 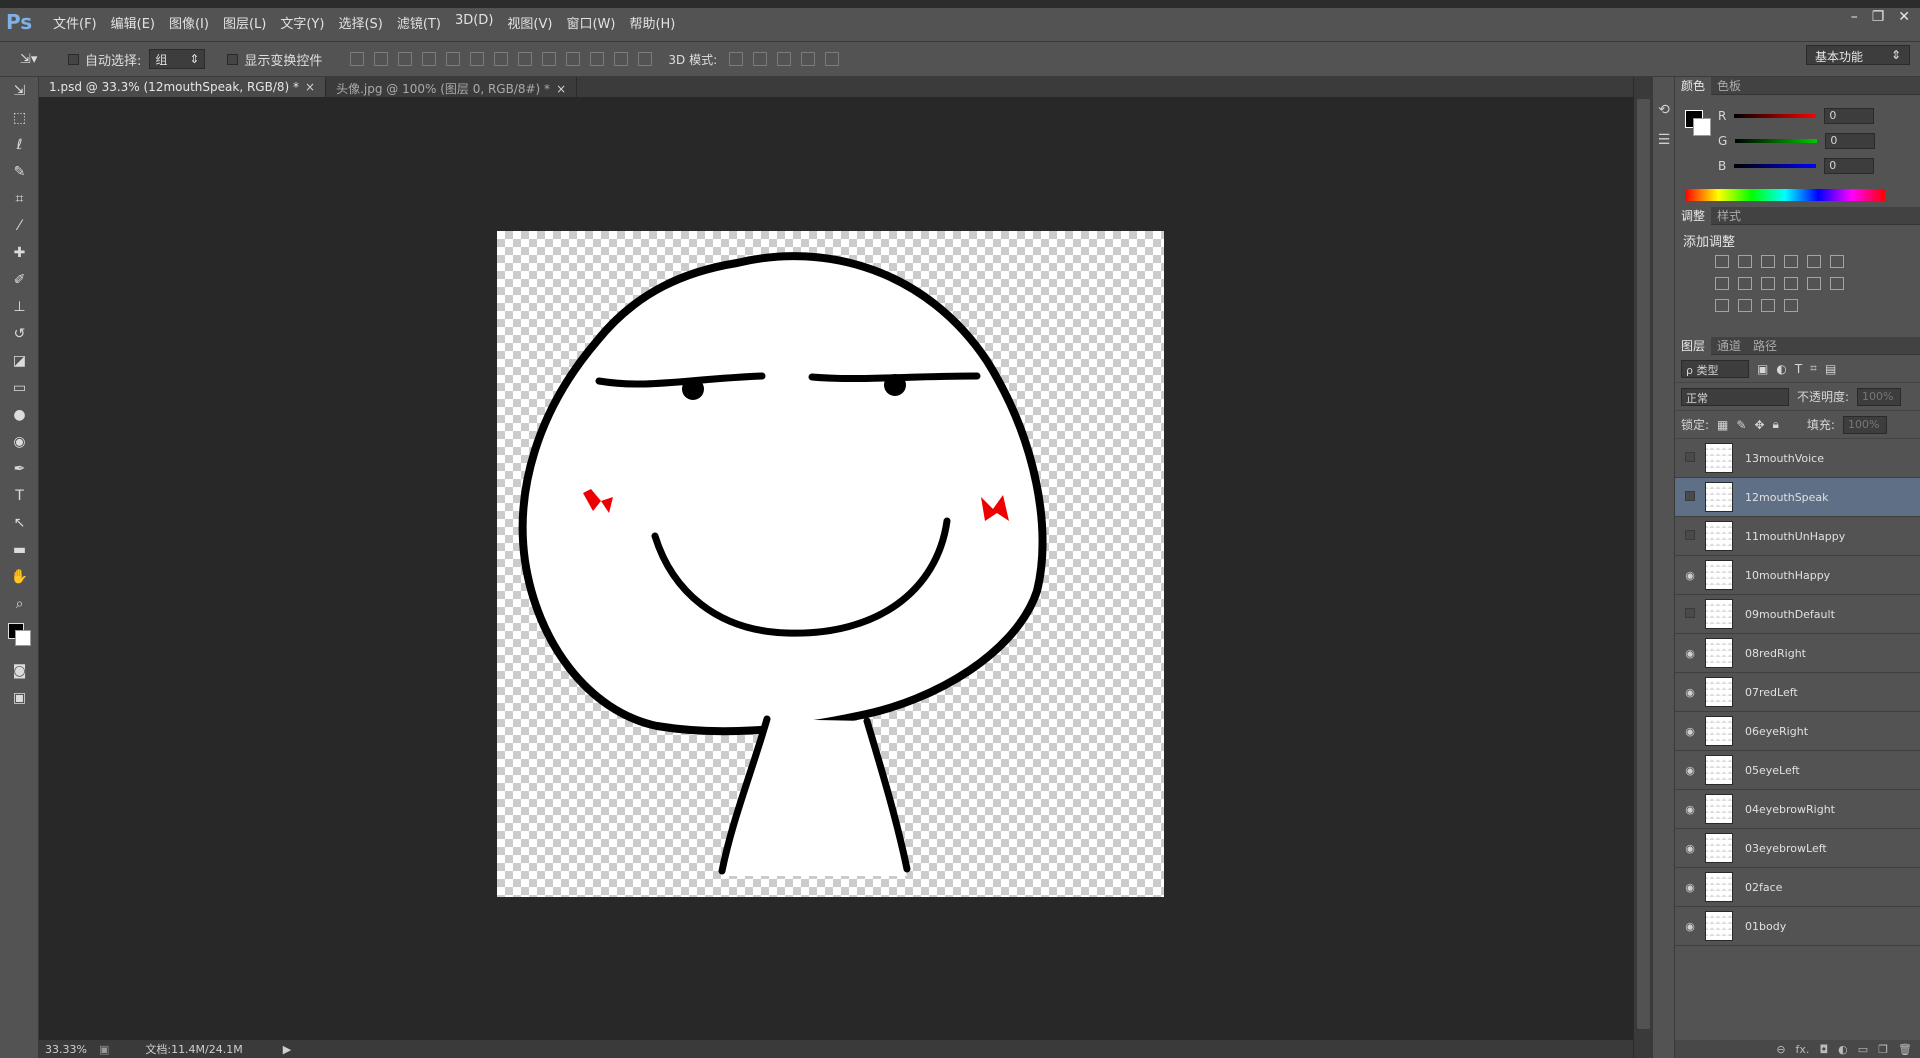 I want to click on crop-tool-icon: ⌗, so click(x=19, y=198).